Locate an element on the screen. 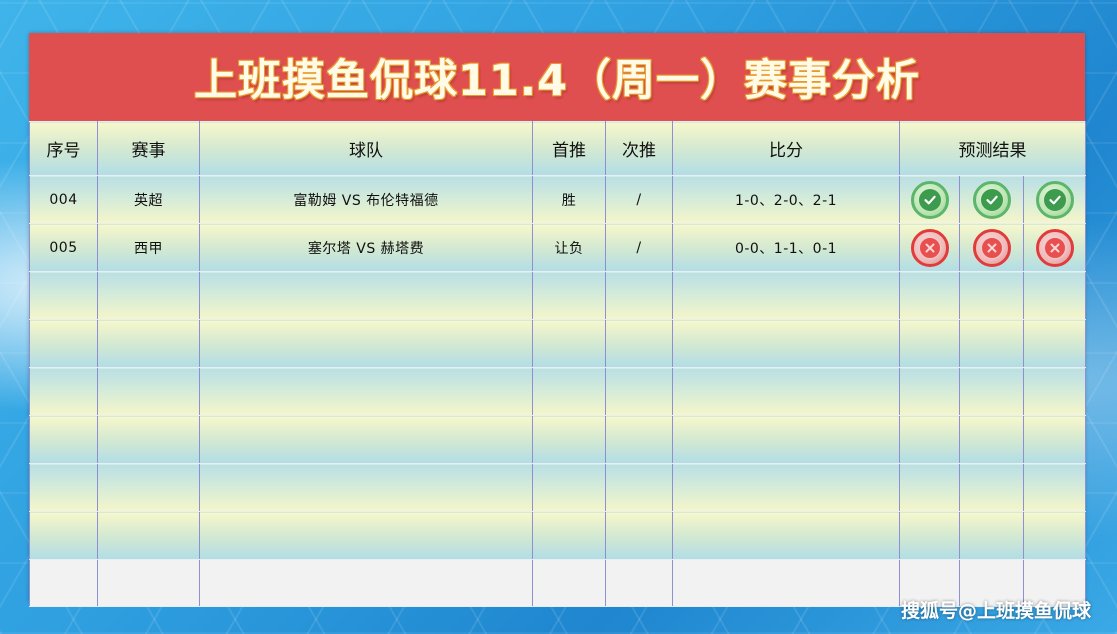  cell-teams: 富勒姆 VS 布伦特福德 is located at coordinates (366, 199).